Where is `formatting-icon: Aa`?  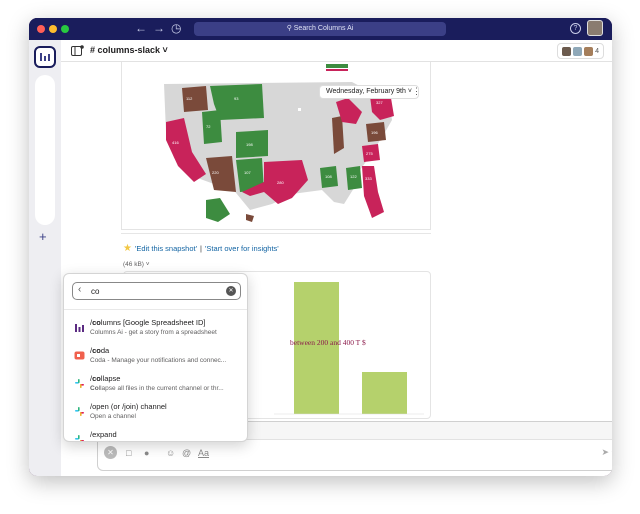 formatting-icon: Aa is located at coordinates (203, 453).